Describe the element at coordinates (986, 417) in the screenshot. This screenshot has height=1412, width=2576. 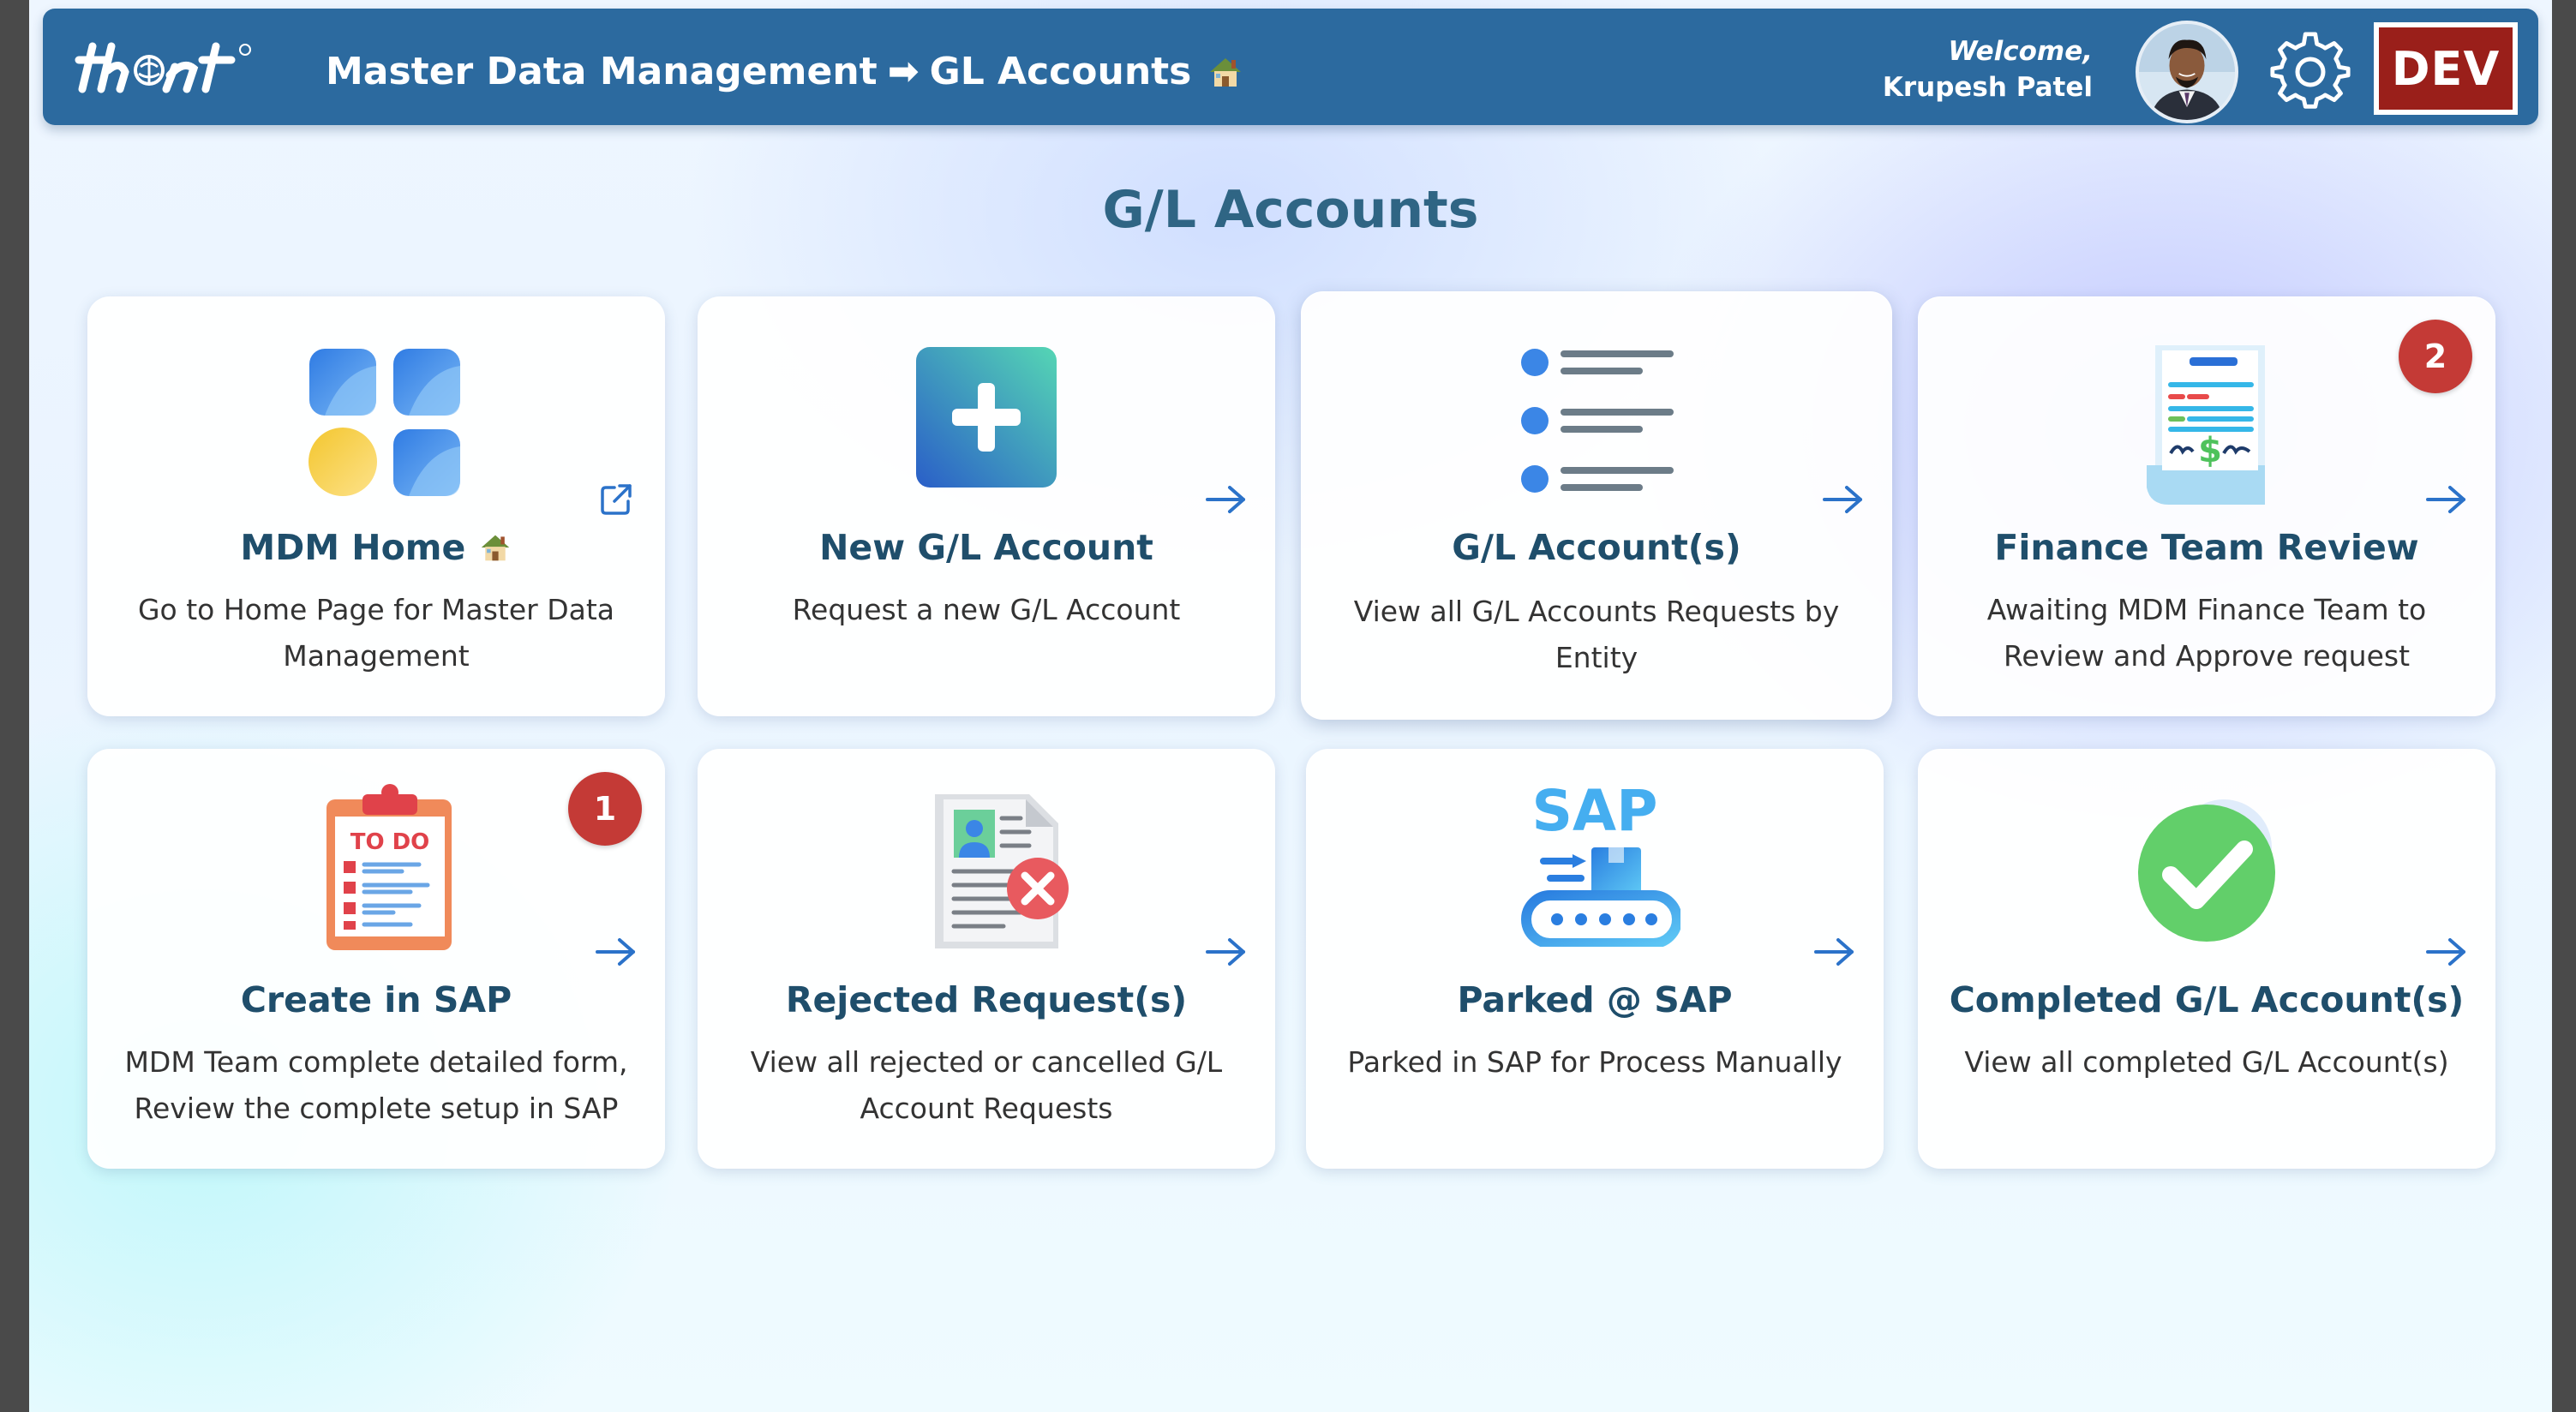
I see `add-icon` at that location.